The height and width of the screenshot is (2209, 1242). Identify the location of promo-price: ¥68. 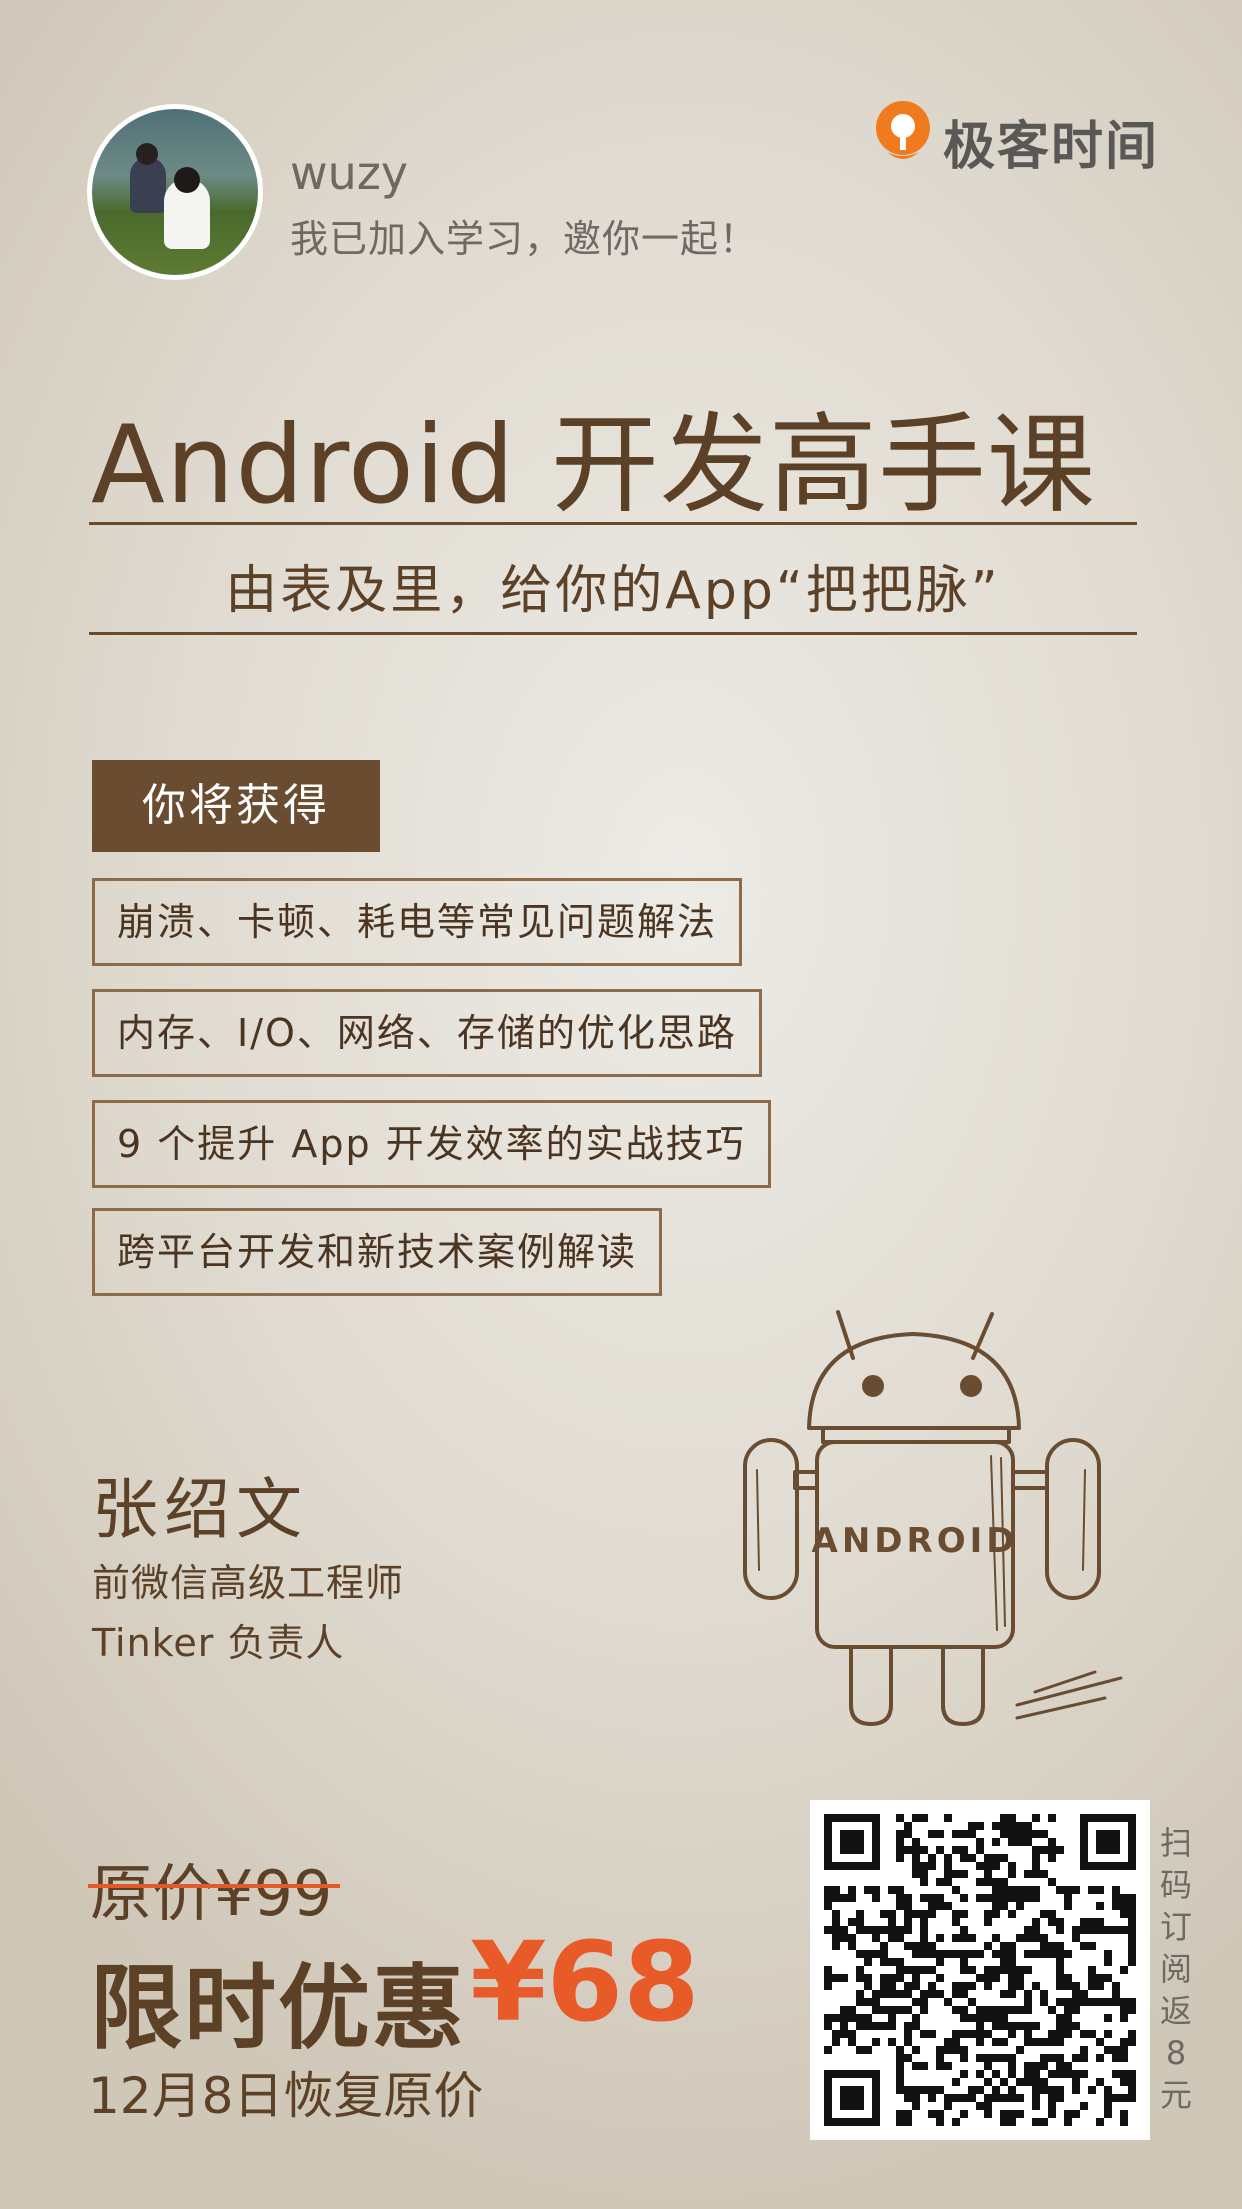
(585, 1982).